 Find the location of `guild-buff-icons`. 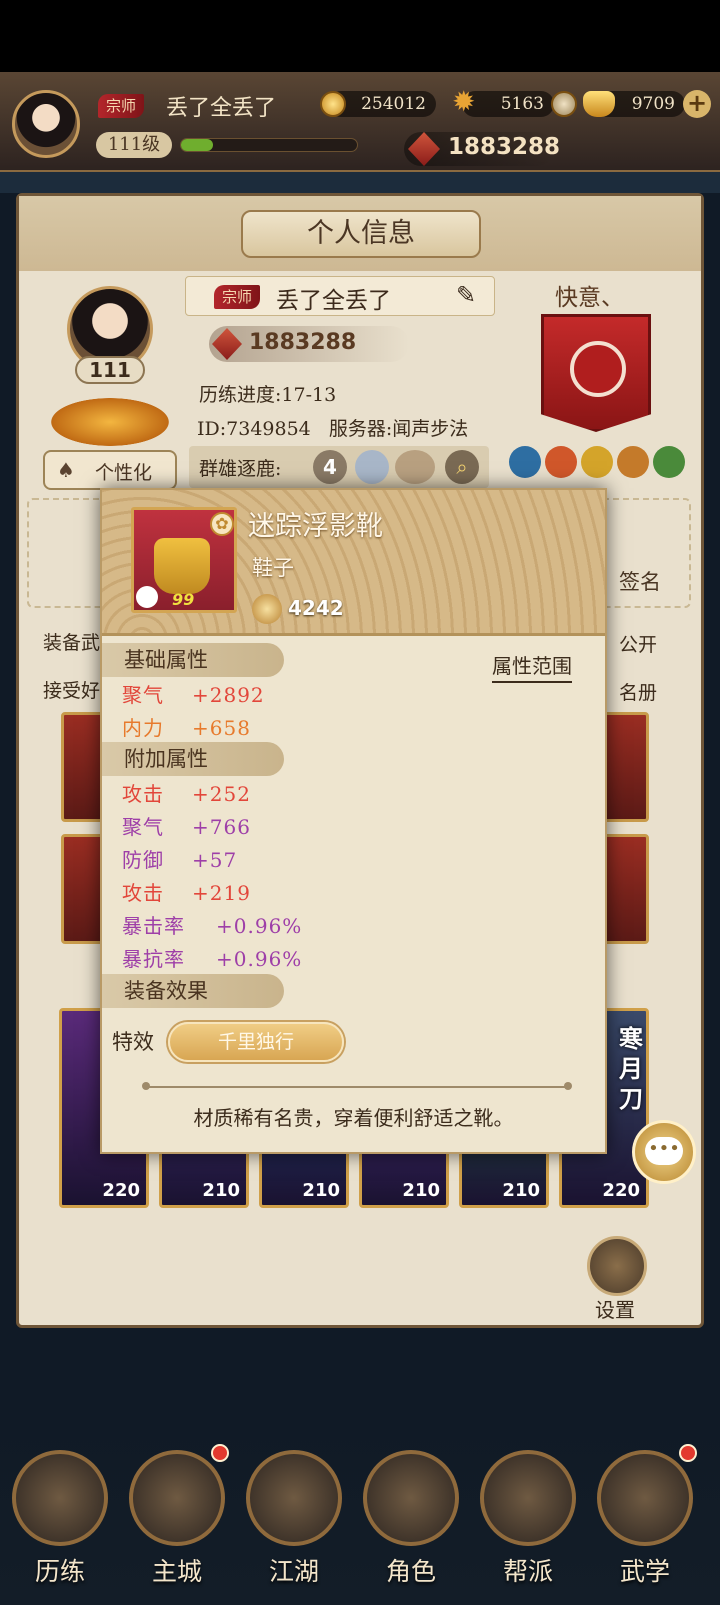

guild-buff-icons is located at coordinates (604, 463).